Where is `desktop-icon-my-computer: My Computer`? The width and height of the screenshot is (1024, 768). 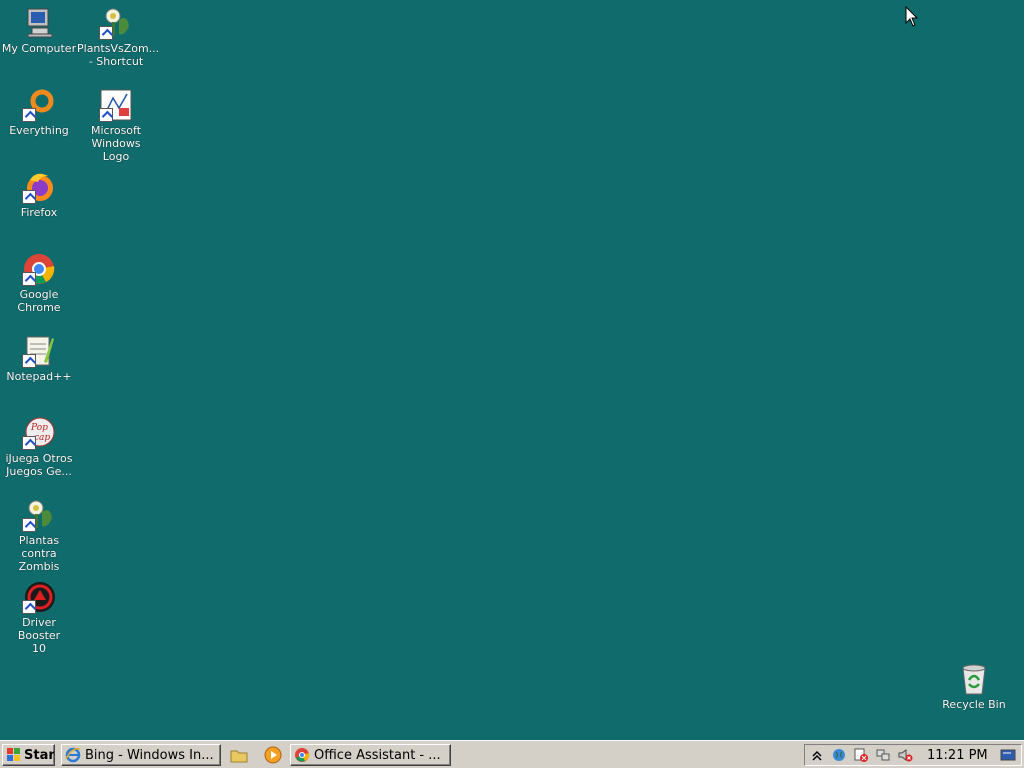
desktop-icon-my-computer: My Computer is located at coordinates (39, 27).